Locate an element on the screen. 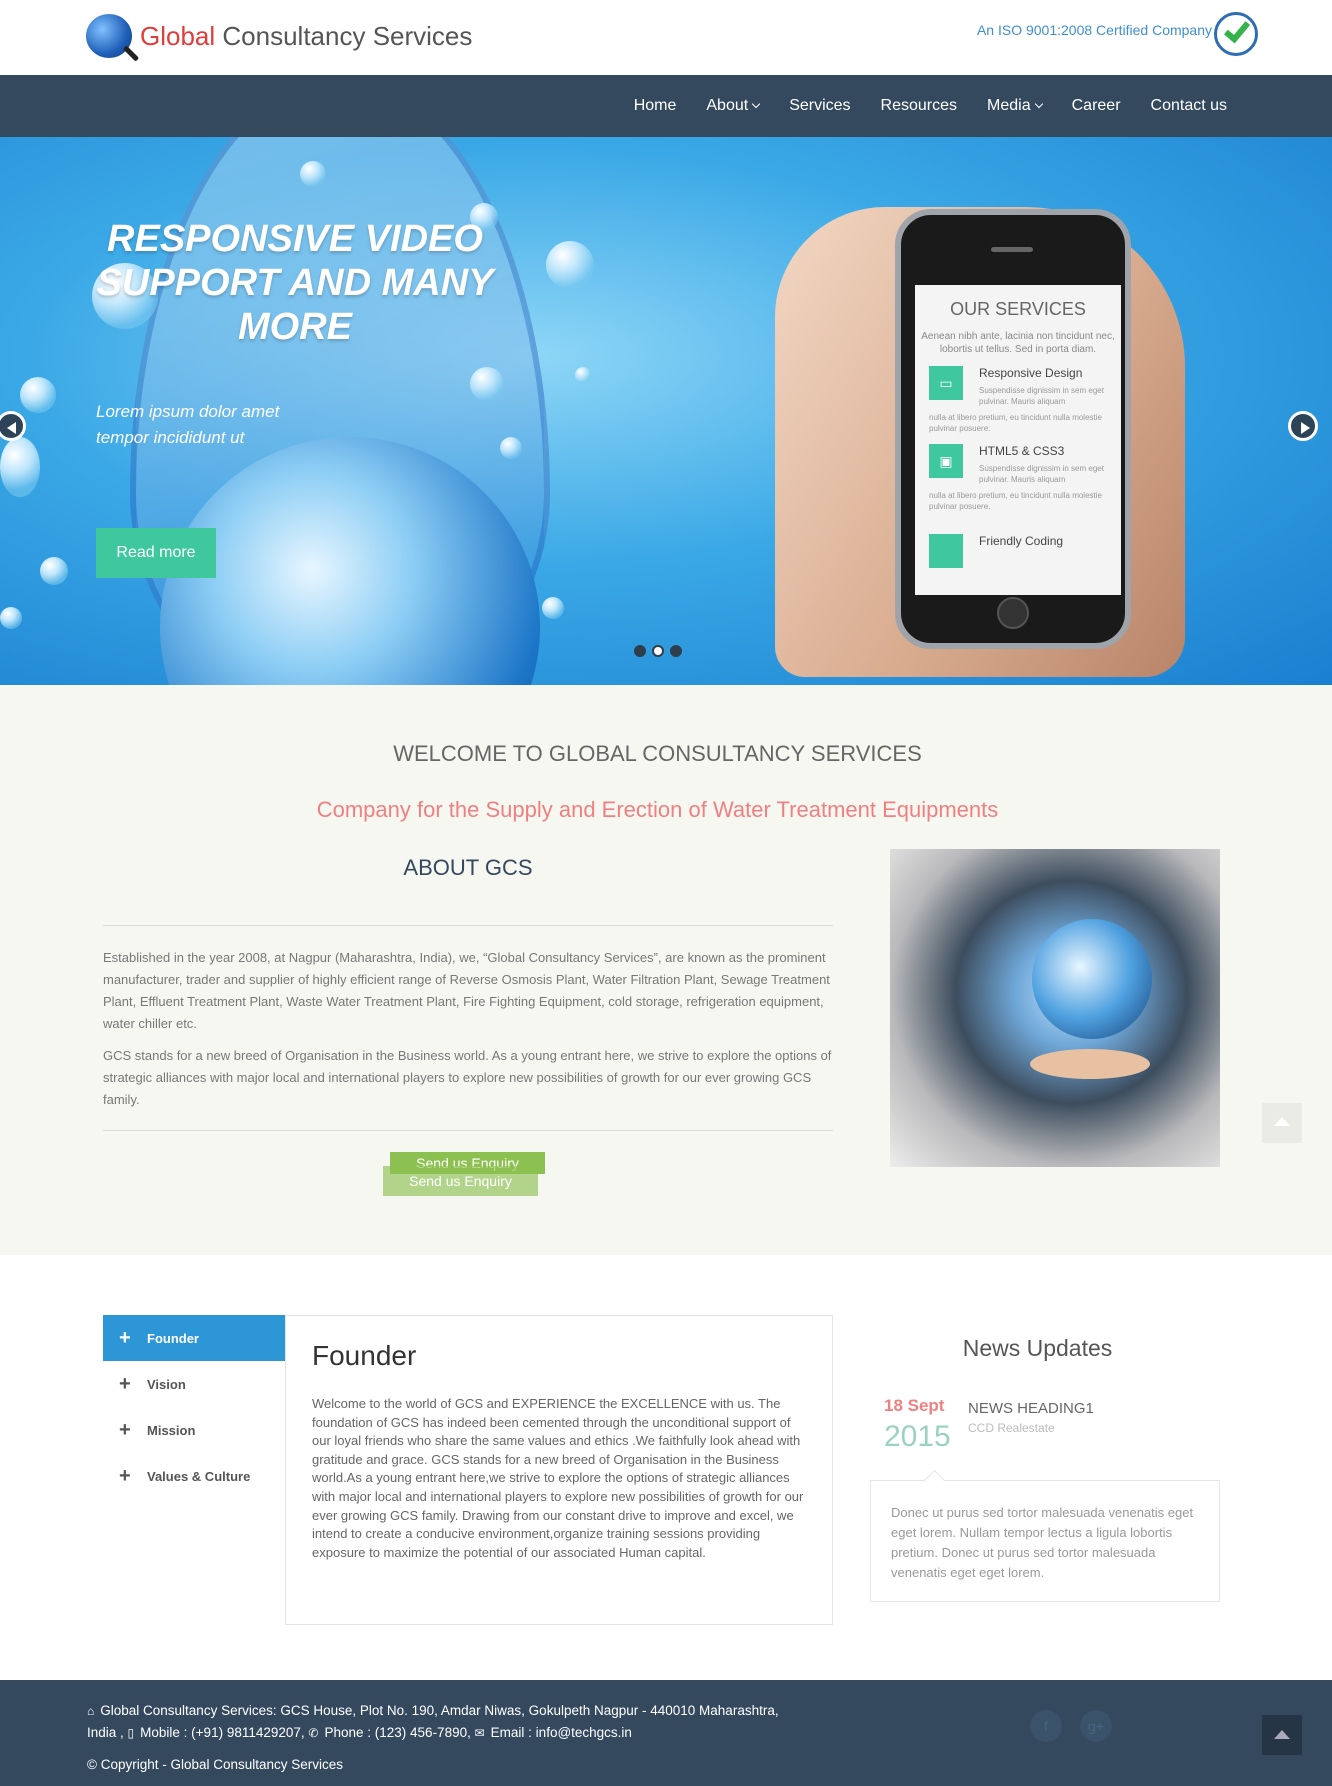 The image size is (1332, 1786). tab-values-culture: + Values & Culture is located at coordinates (194, 1476).